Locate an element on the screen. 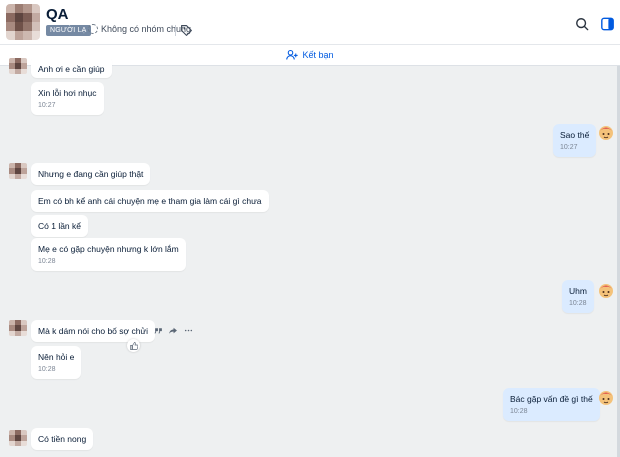 Image resolution: width=620 pixels, height=457 pixels. message-text: Mẹ e có gặp chuyện nhưng k lớn lắm is located at coordinates (108, 249).